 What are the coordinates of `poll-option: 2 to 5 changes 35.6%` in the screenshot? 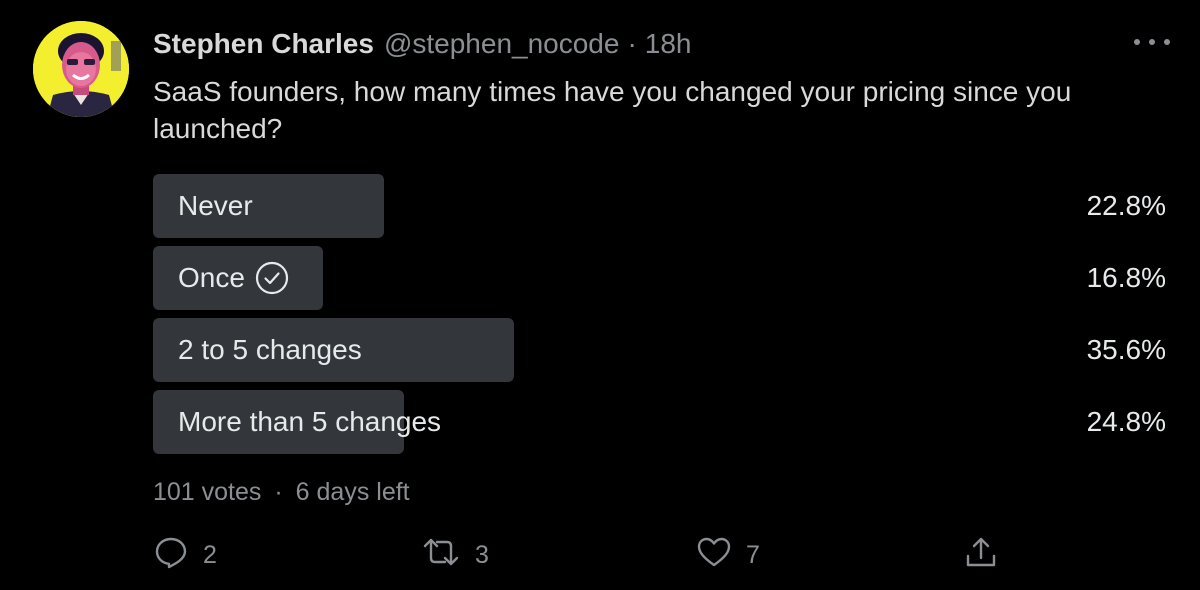 It's located at (659, 350).